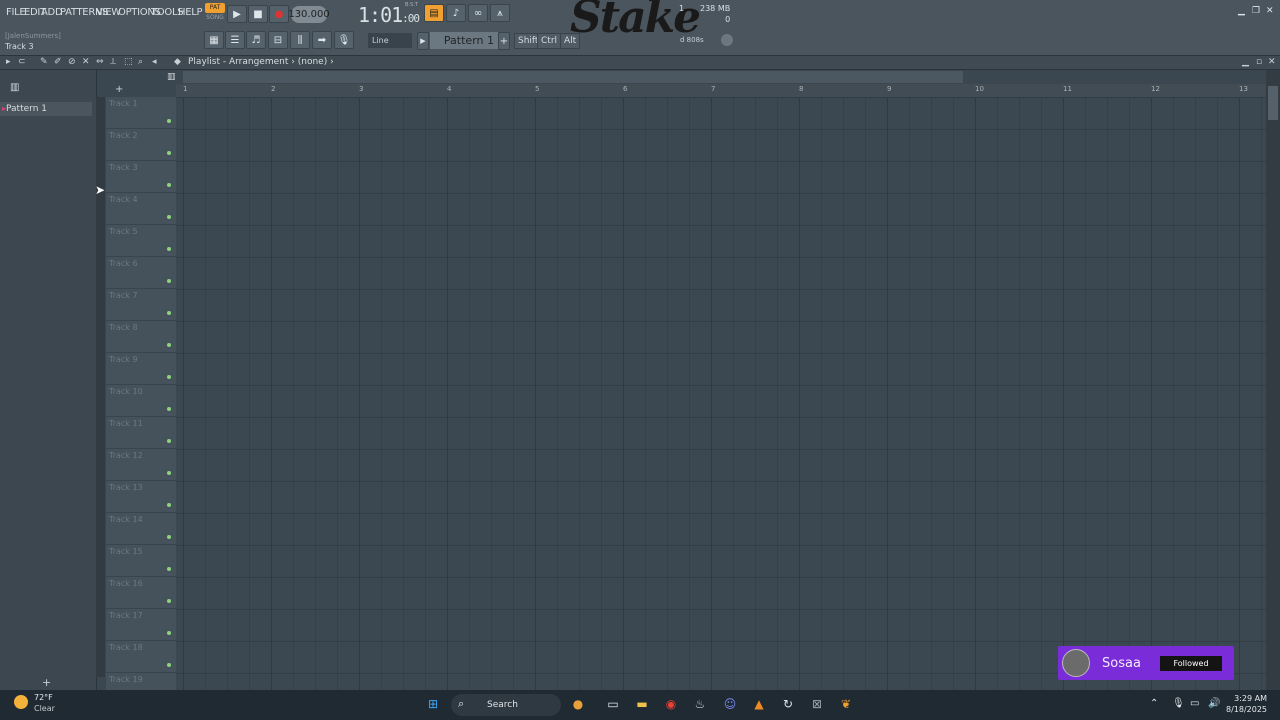 Image resolution: width=1280 pixels, height=720 pixels. Describe the element at coordinates (312, 62) in the screenshot. I see `playlist-pattern-selection: (none)` at that location.